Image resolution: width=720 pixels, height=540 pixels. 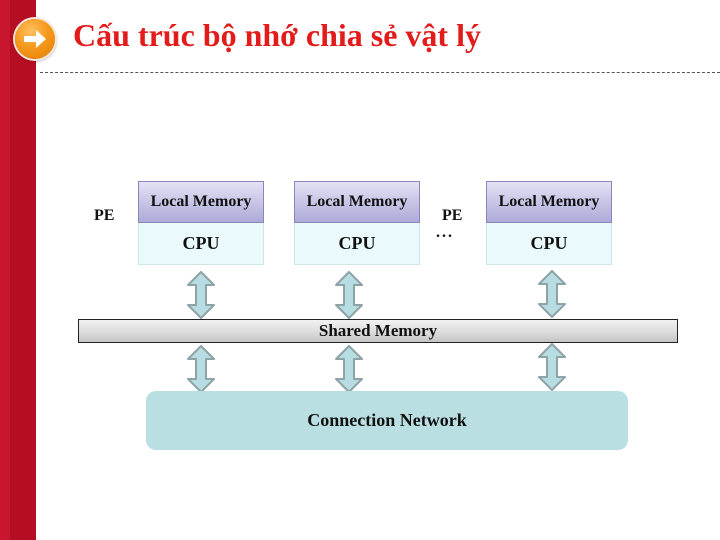 I want to click on processing-element-2: Local Memory CPU, so click(x=357, y=223).